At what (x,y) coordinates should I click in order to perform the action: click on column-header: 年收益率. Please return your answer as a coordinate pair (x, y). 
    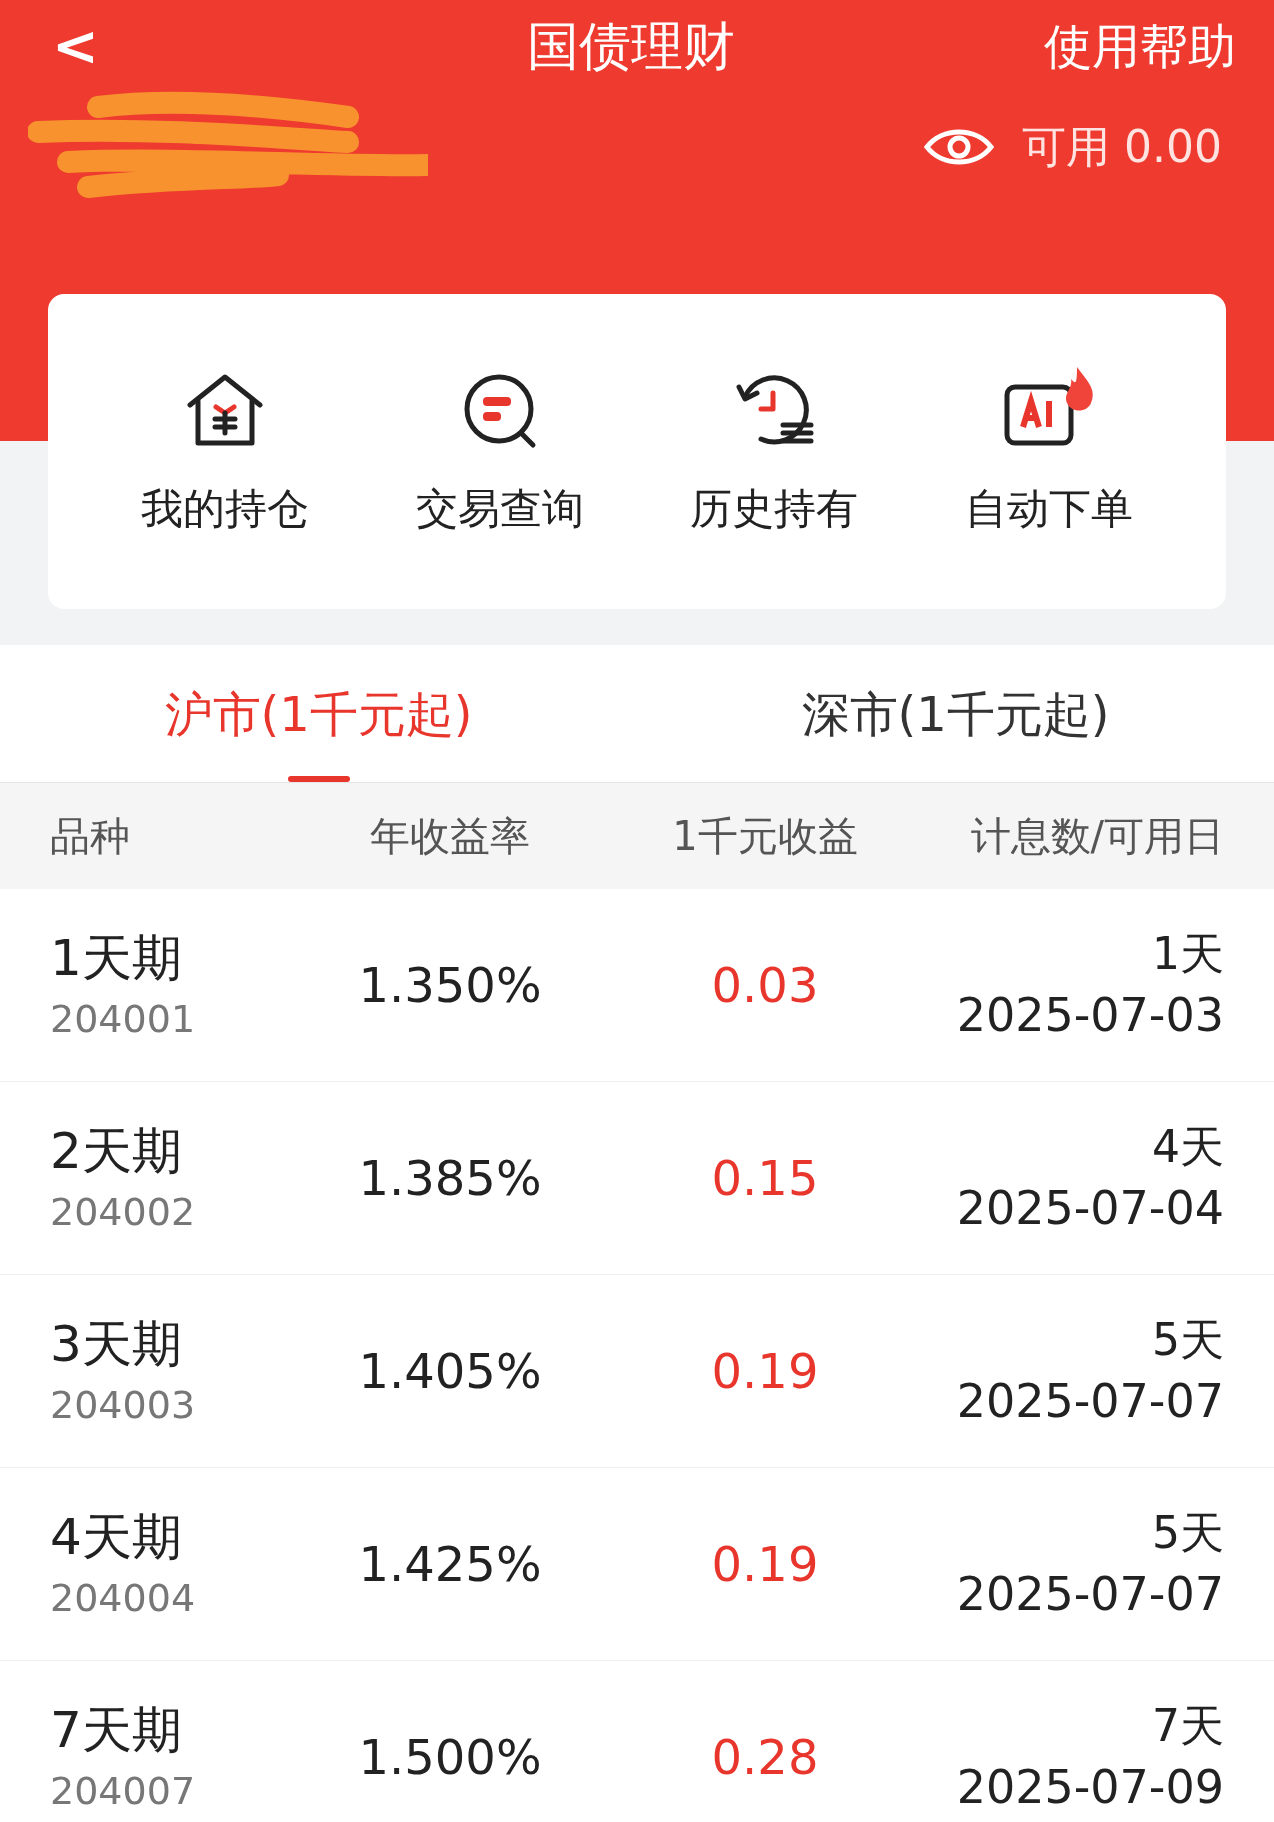
    Looking at the image, I should click on (450, 836).